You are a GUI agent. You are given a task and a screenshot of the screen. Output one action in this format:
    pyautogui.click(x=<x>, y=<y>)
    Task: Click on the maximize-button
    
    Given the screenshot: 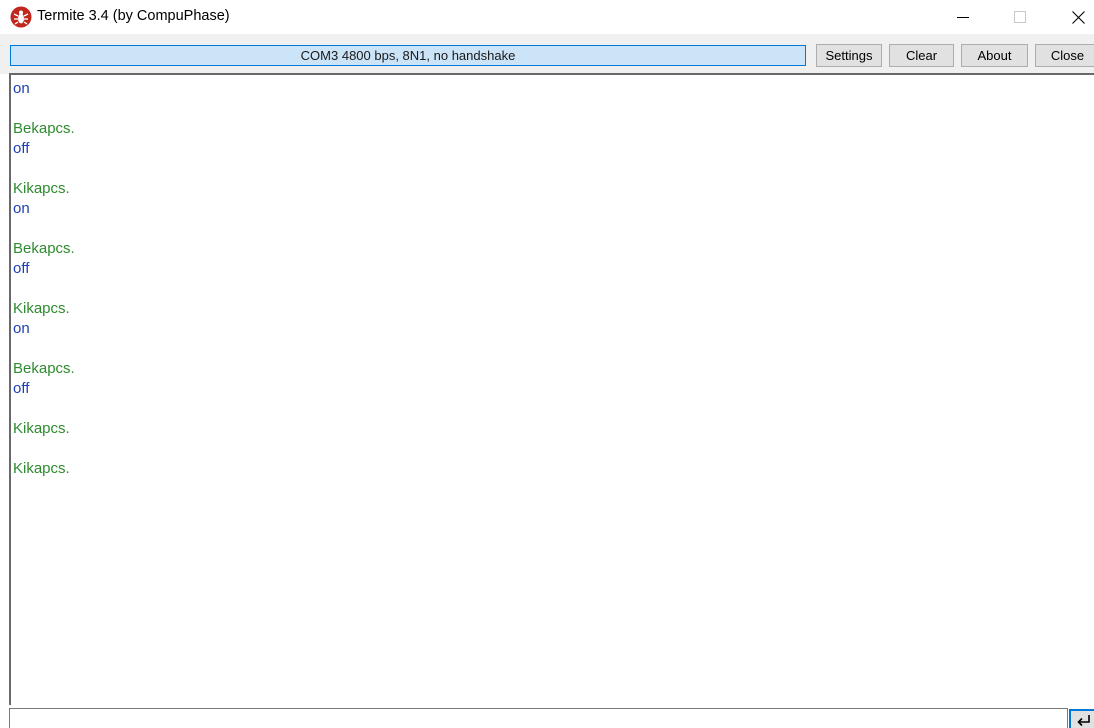 What is the action you would take?
    pyautogui.click(x=1020, y=17)
    